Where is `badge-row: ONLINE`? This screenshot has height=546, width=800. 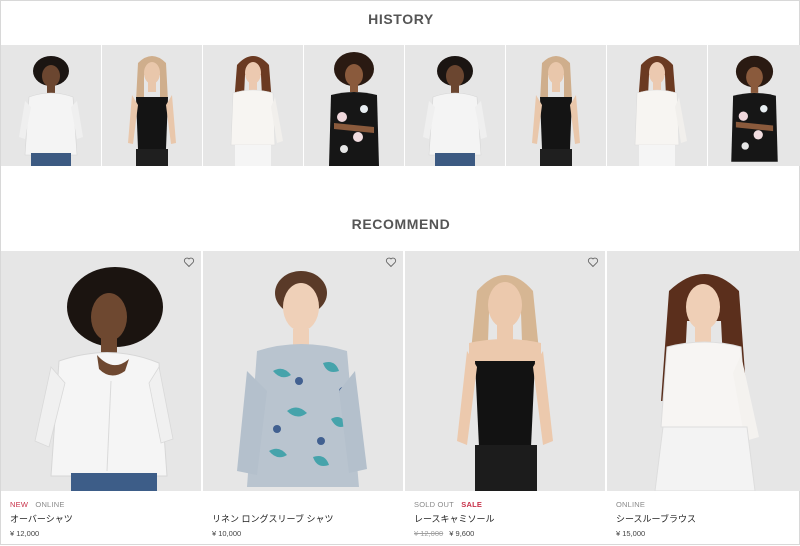
badge-row: ONLINE is located at coordinates (704, 505).